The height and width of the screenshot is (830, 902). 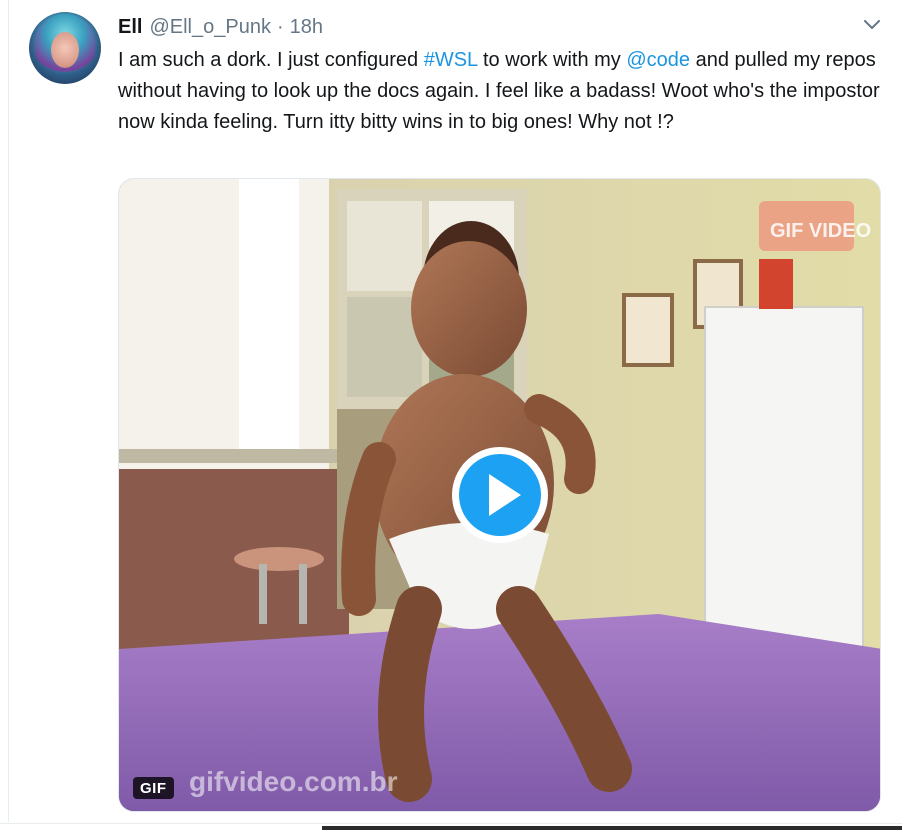 What do you see at coordinates (153, 788) in the screenshot?
I see `gif-badge: GIF` at bounding box center [153, 788].